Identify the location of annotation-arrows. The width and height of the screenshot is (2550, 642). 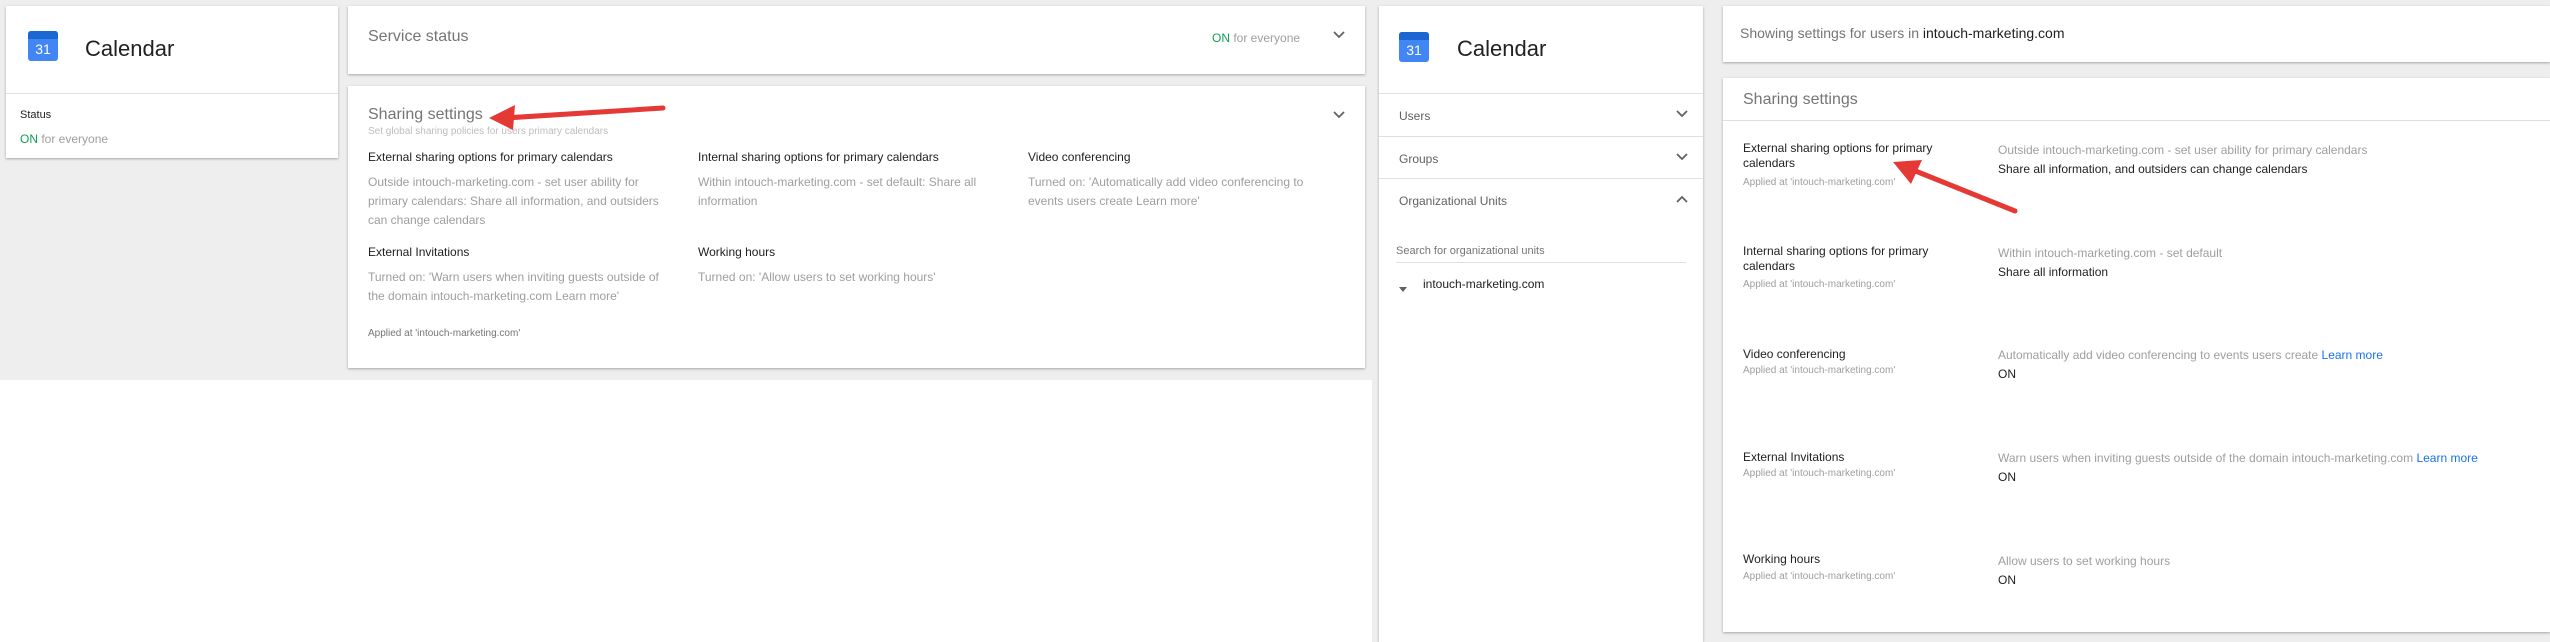
(1253, 159).